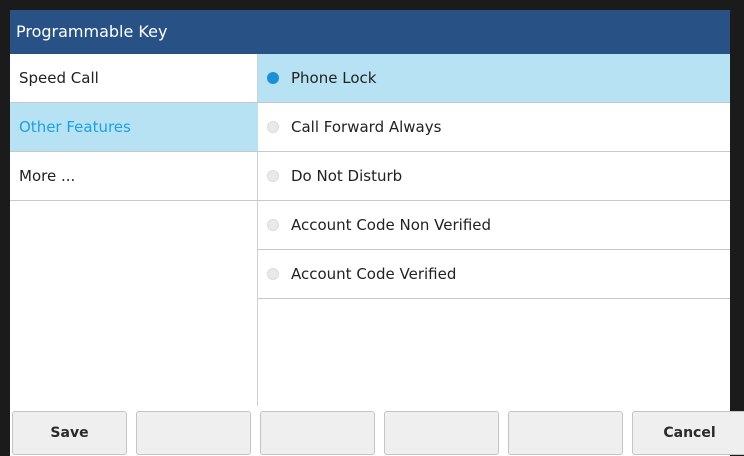 Image resolution: width=744 pixels, height=456 pixels. I want to click on option-account-code-verified: Account Code Verified, so click(494, 274).